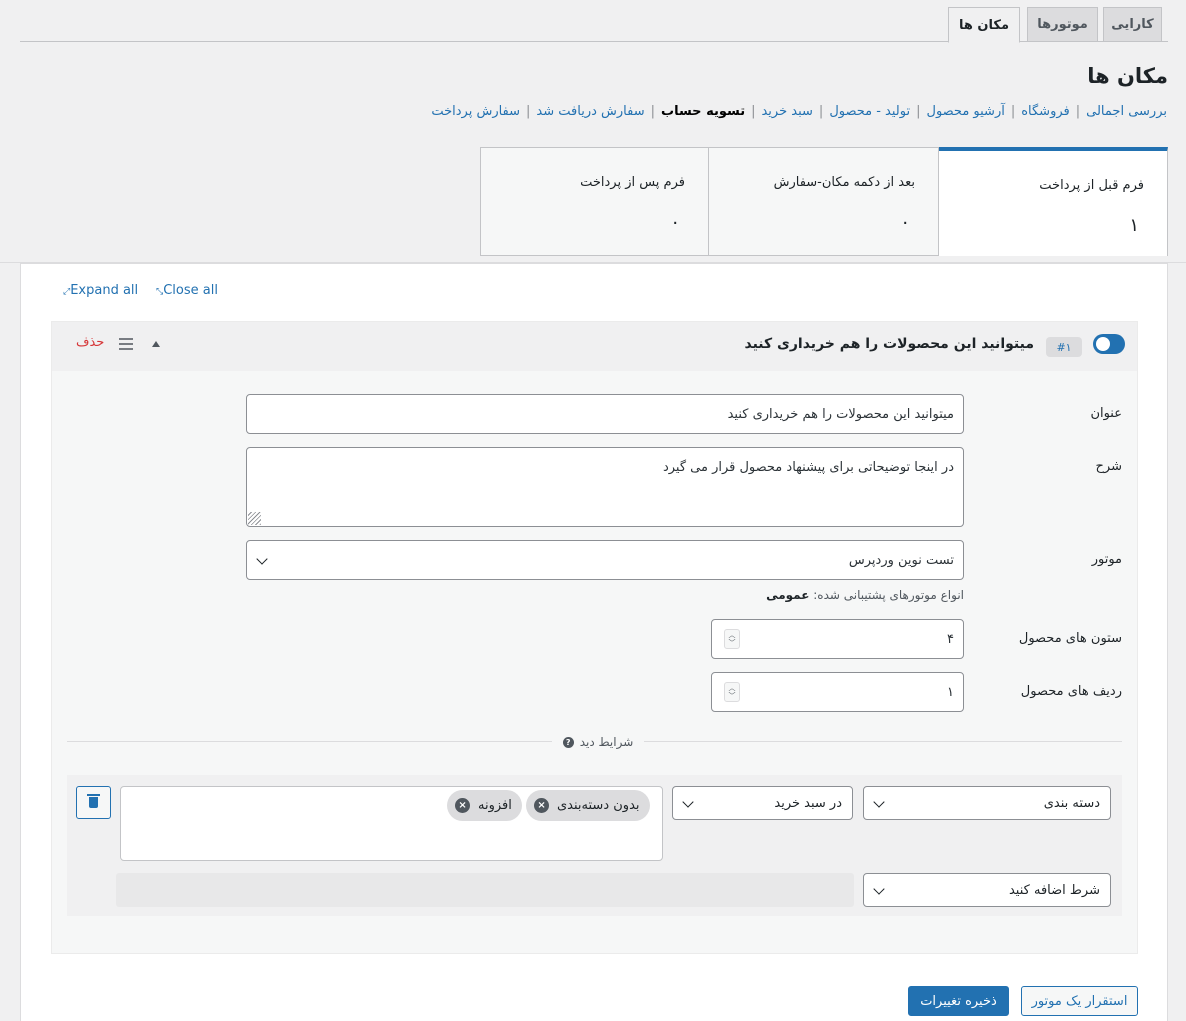 Image resolution: width=1186 pixels, height=1021 pixels. What do you see at coordinates (485, 890) in the screenshot?
I see `condition-placeholder-area` at bounding box center [485, 890].